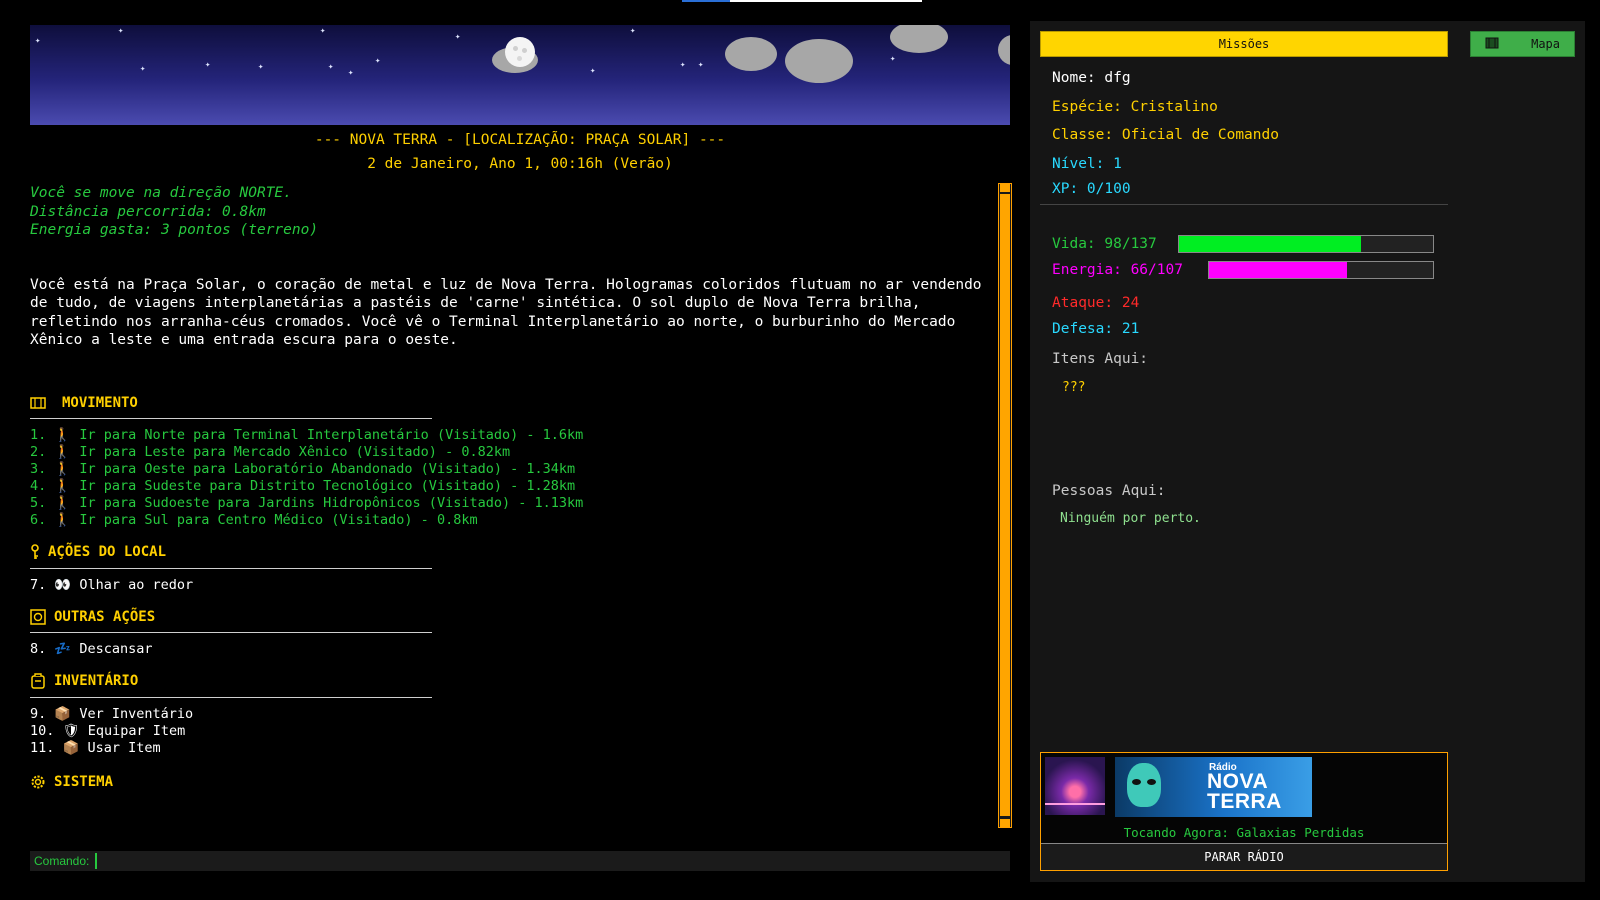 This screenshot has height=900, width=1600. I want to click on album-cover, so click(1075, 786).